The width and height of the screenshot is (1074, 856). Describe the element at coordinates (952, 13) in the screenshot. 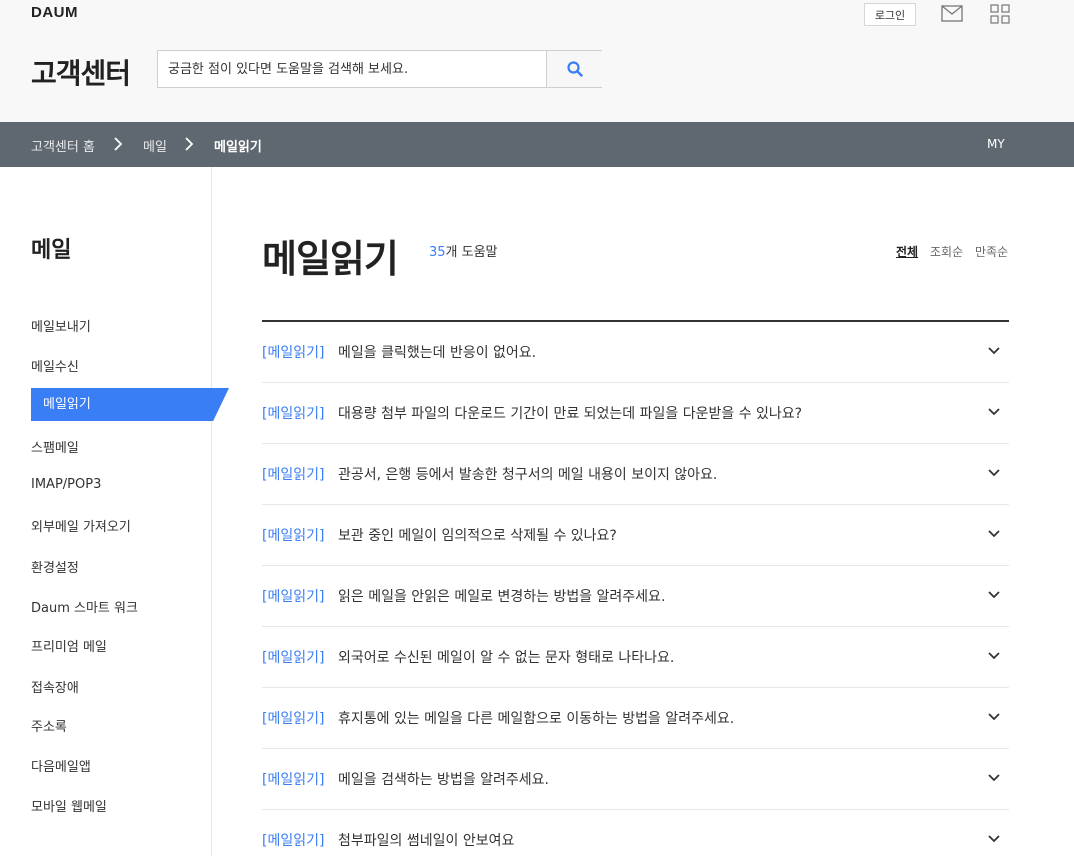

I see `mail-icon` at that location.